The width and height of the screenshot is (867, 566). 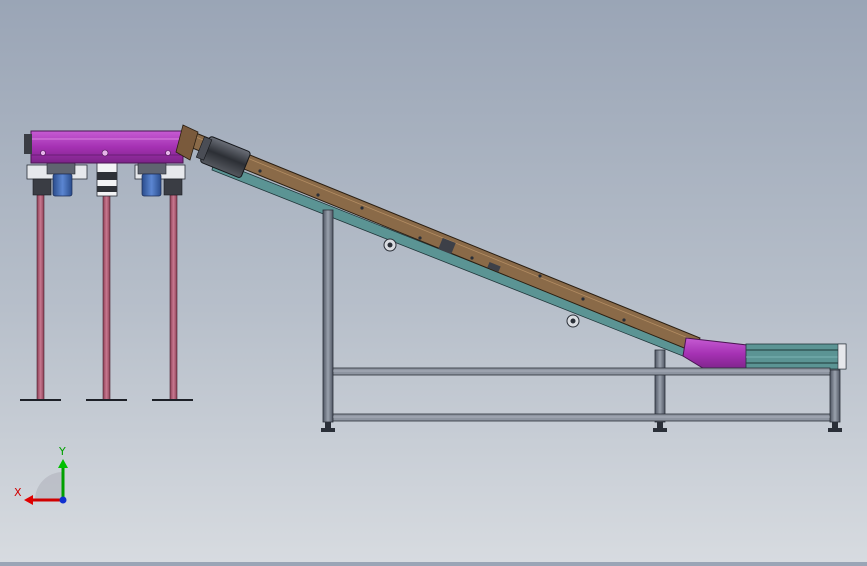 What do you see at coordinates (796, 356) in the screenshot?
I see `horizontal-tail-section` at bounding box center [796, 356].